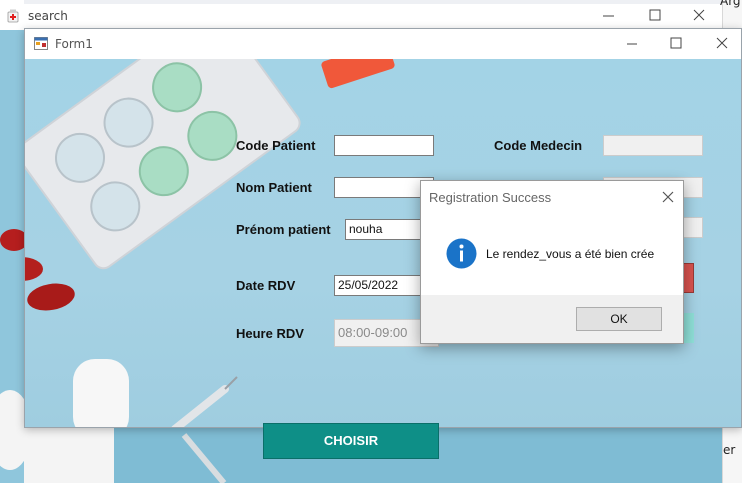 This screenshot has height=483, width=742. What do you see at coordinates (383, 44) in the screenshot?
I see `form1-titlebar: Form1` at bounding box center [383, 44].